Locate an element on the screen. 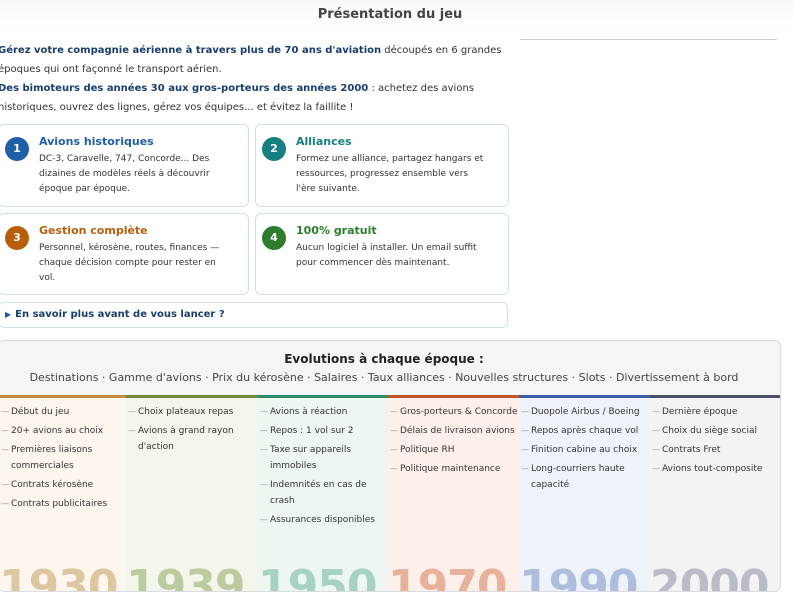 The image size is (793, 592). era-feature-item: Choix plateaux repas is located at coordinates (192, 412).